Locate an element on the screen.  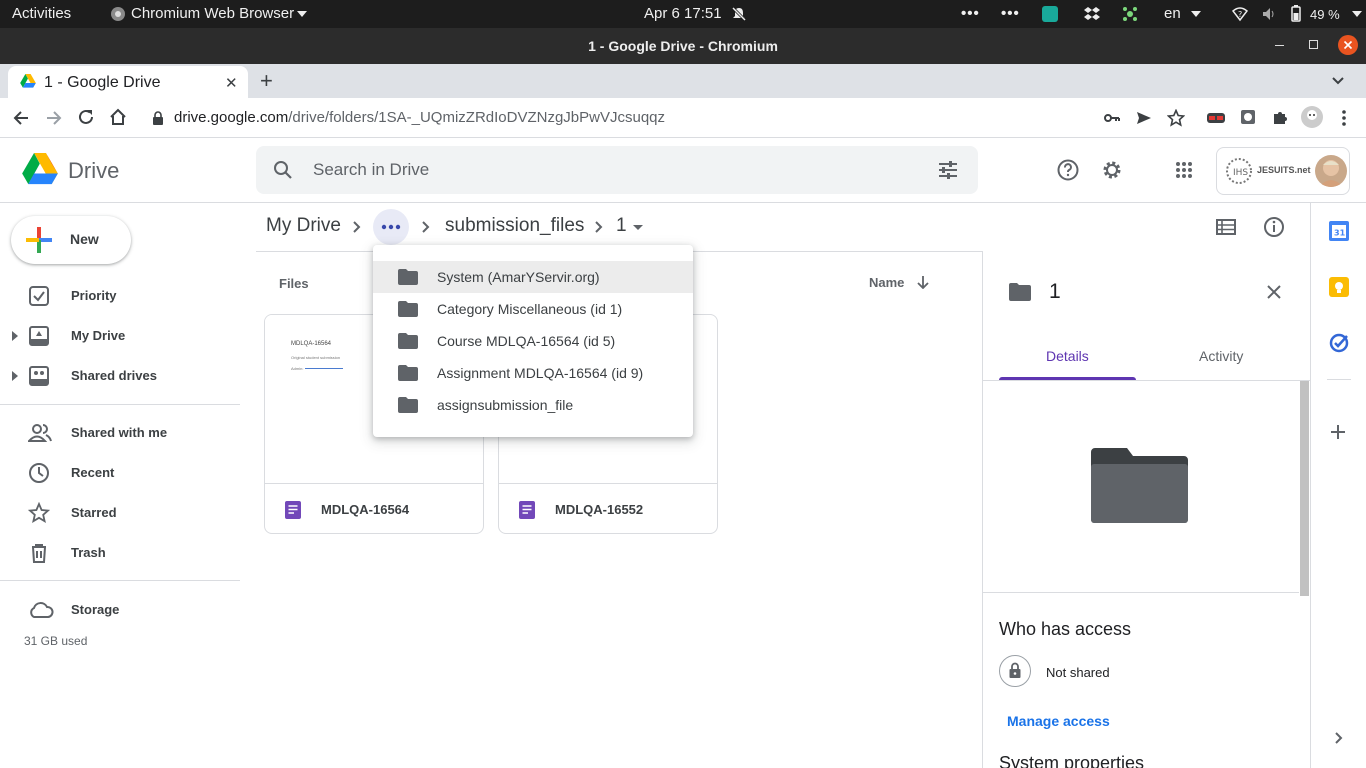
reload-icon is located at coordinates (86, 117).